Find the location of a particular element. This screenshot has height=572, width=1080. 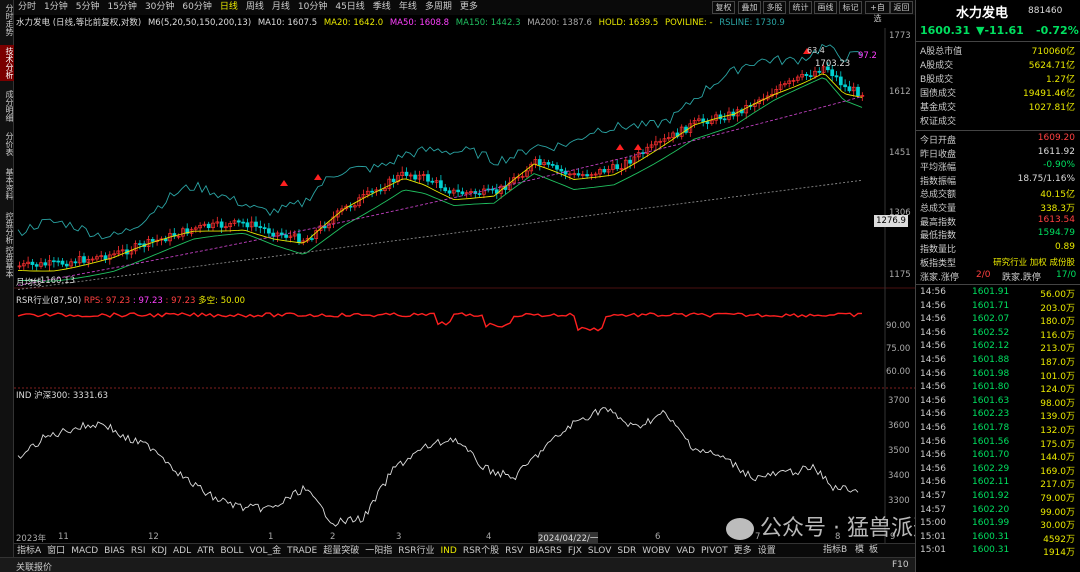

tick-volume: 217.0万 is located at coordinates (1057, 485).